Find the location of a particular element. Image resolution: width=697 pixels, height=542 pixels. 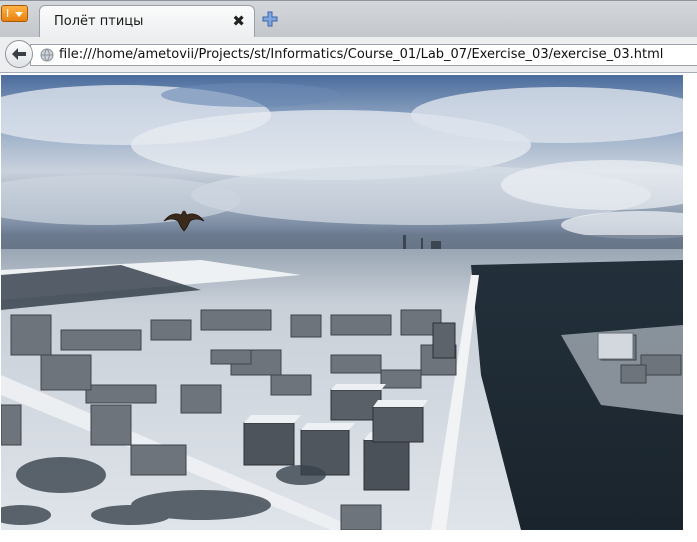

tab-strip: I Полёт птицы ✖ is located at coordinates (348, 19).